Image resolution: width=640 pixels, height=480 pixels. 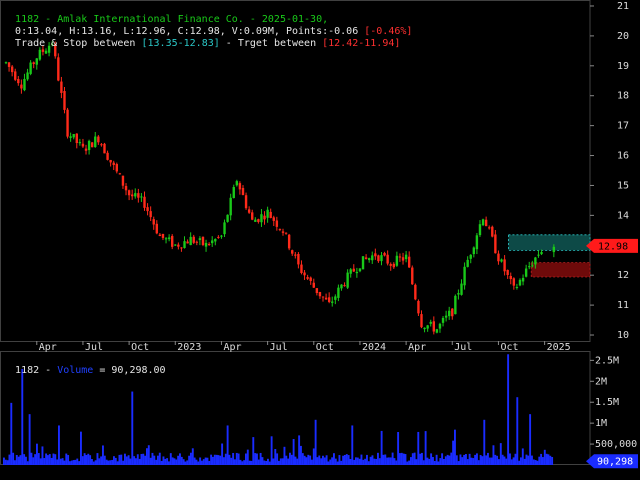 I want to click on x-tick-label: Oct, so click(x=509, y=347).